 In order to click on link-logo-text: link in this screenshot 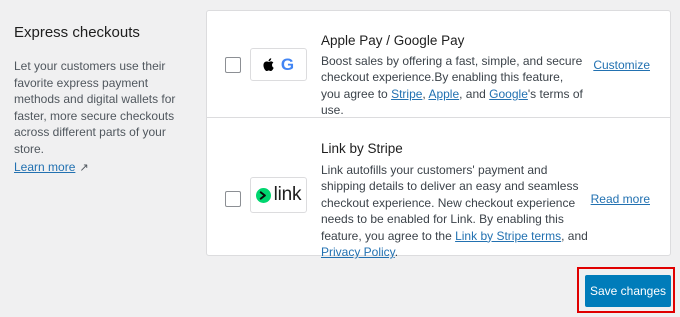, I will do `click(287, 194)`.